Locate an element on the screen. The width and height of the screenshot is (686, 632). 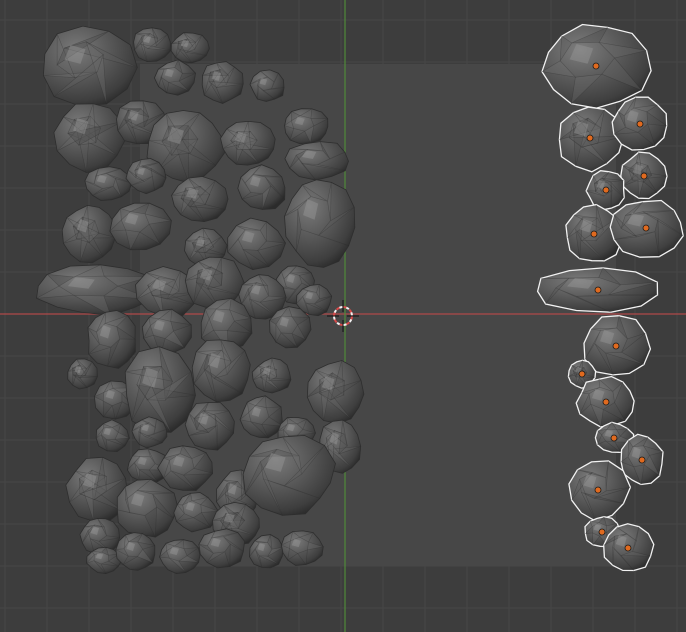
rock-body is located at coordinates (111, 339).